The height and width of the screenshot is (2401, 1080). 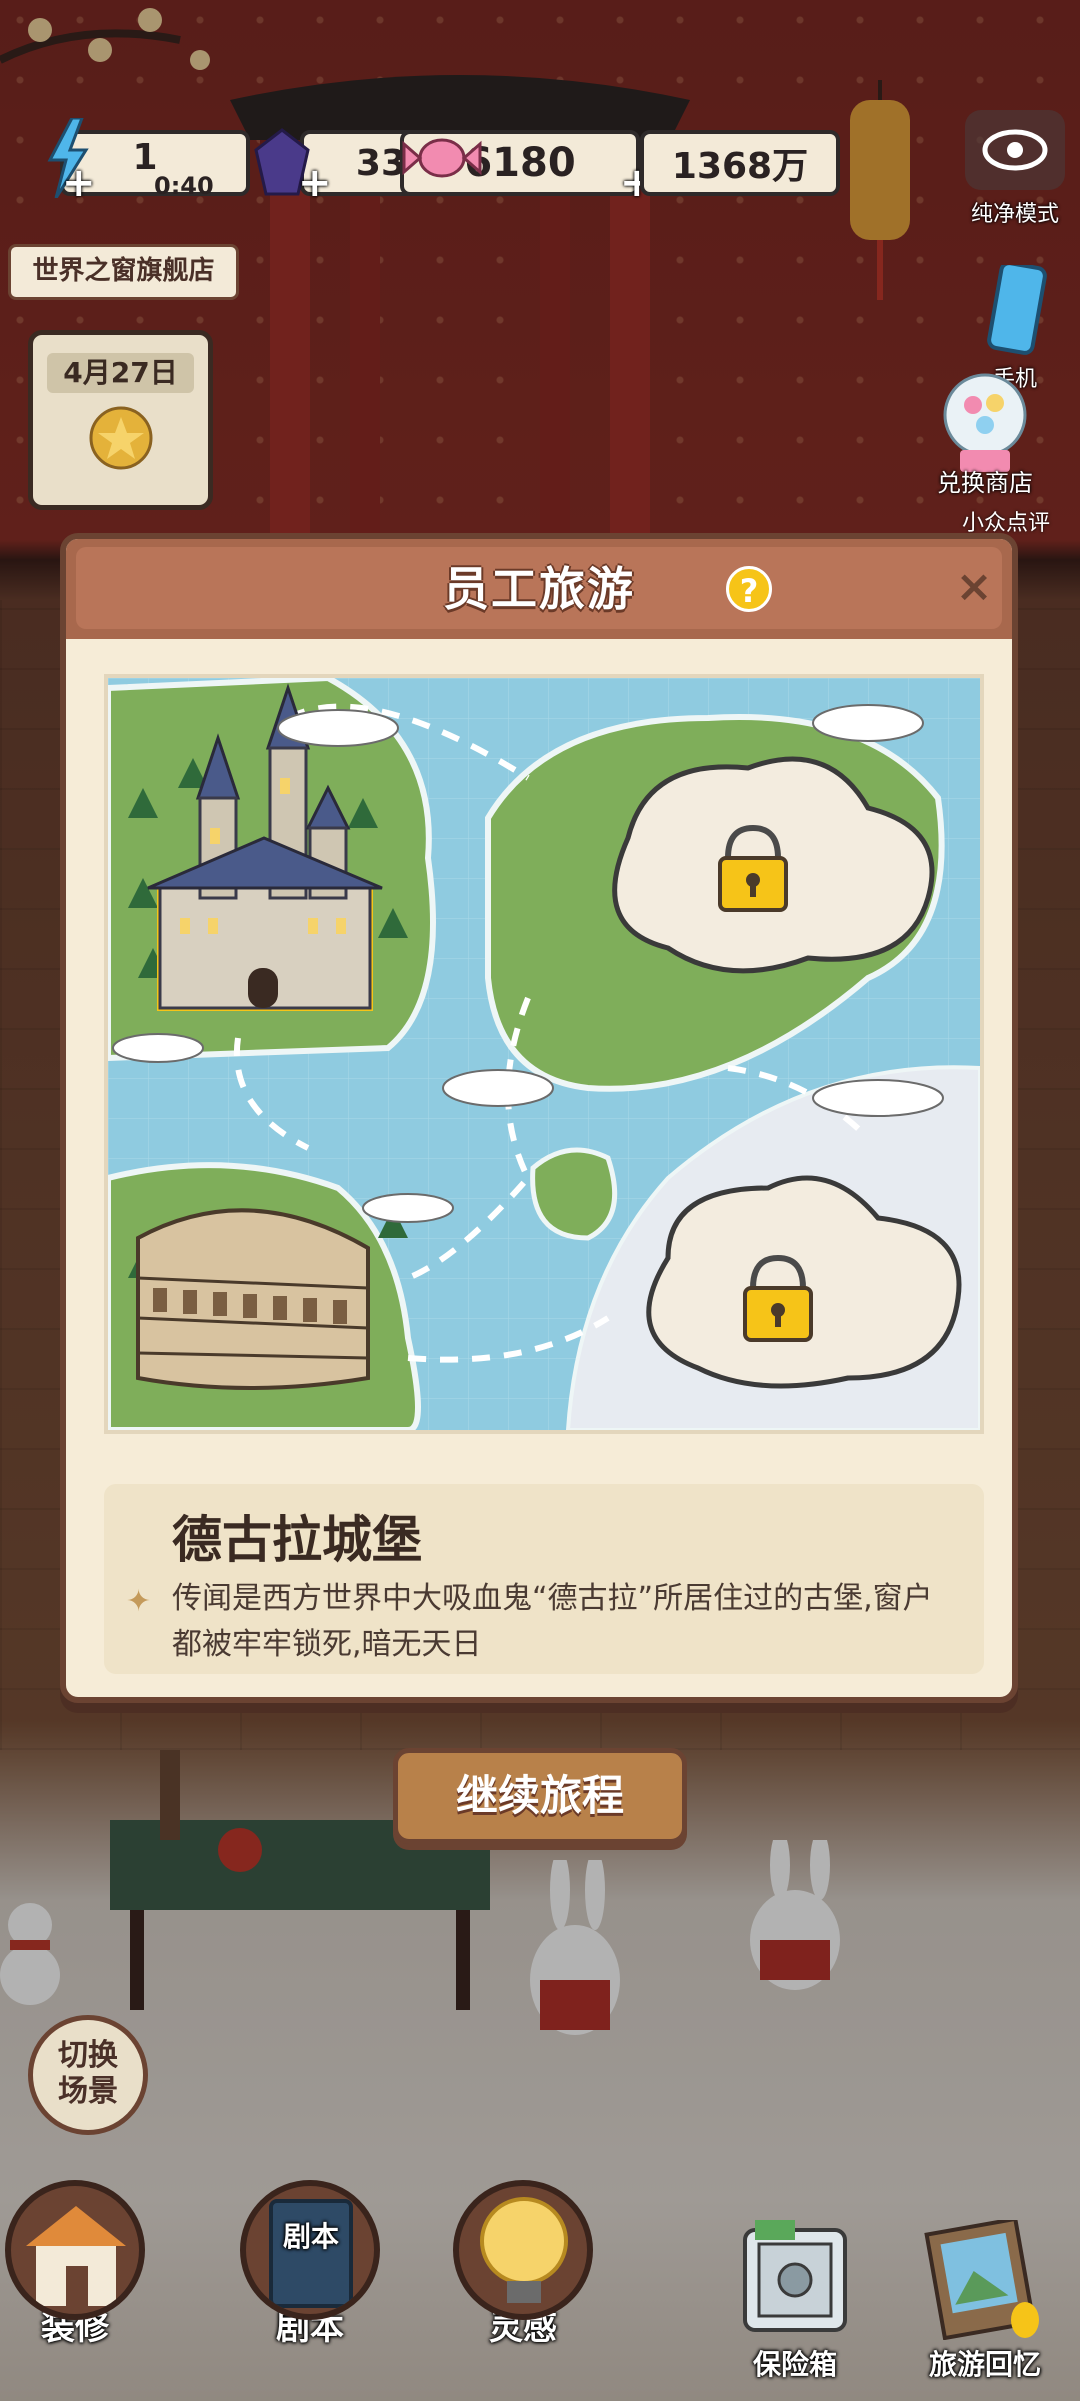 I want to click on decorate-icon-ring, so click(x=75, y=2250).